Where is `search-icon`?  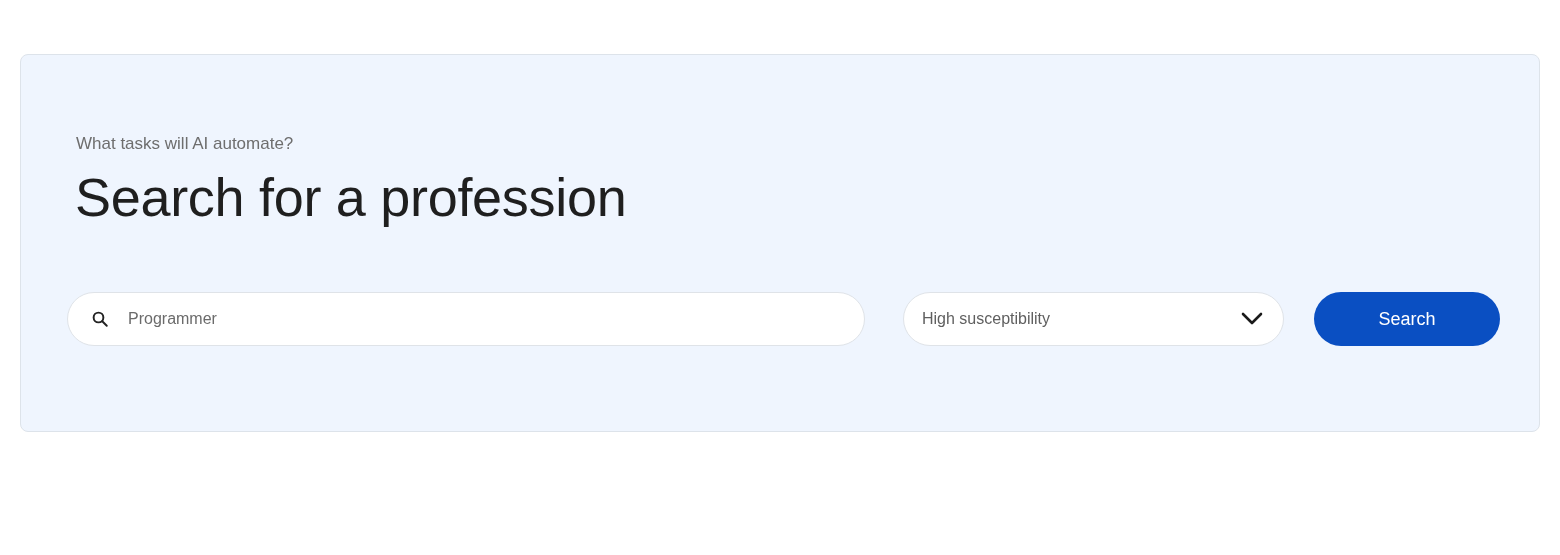 search-icon is located at coordinates (100, 319).